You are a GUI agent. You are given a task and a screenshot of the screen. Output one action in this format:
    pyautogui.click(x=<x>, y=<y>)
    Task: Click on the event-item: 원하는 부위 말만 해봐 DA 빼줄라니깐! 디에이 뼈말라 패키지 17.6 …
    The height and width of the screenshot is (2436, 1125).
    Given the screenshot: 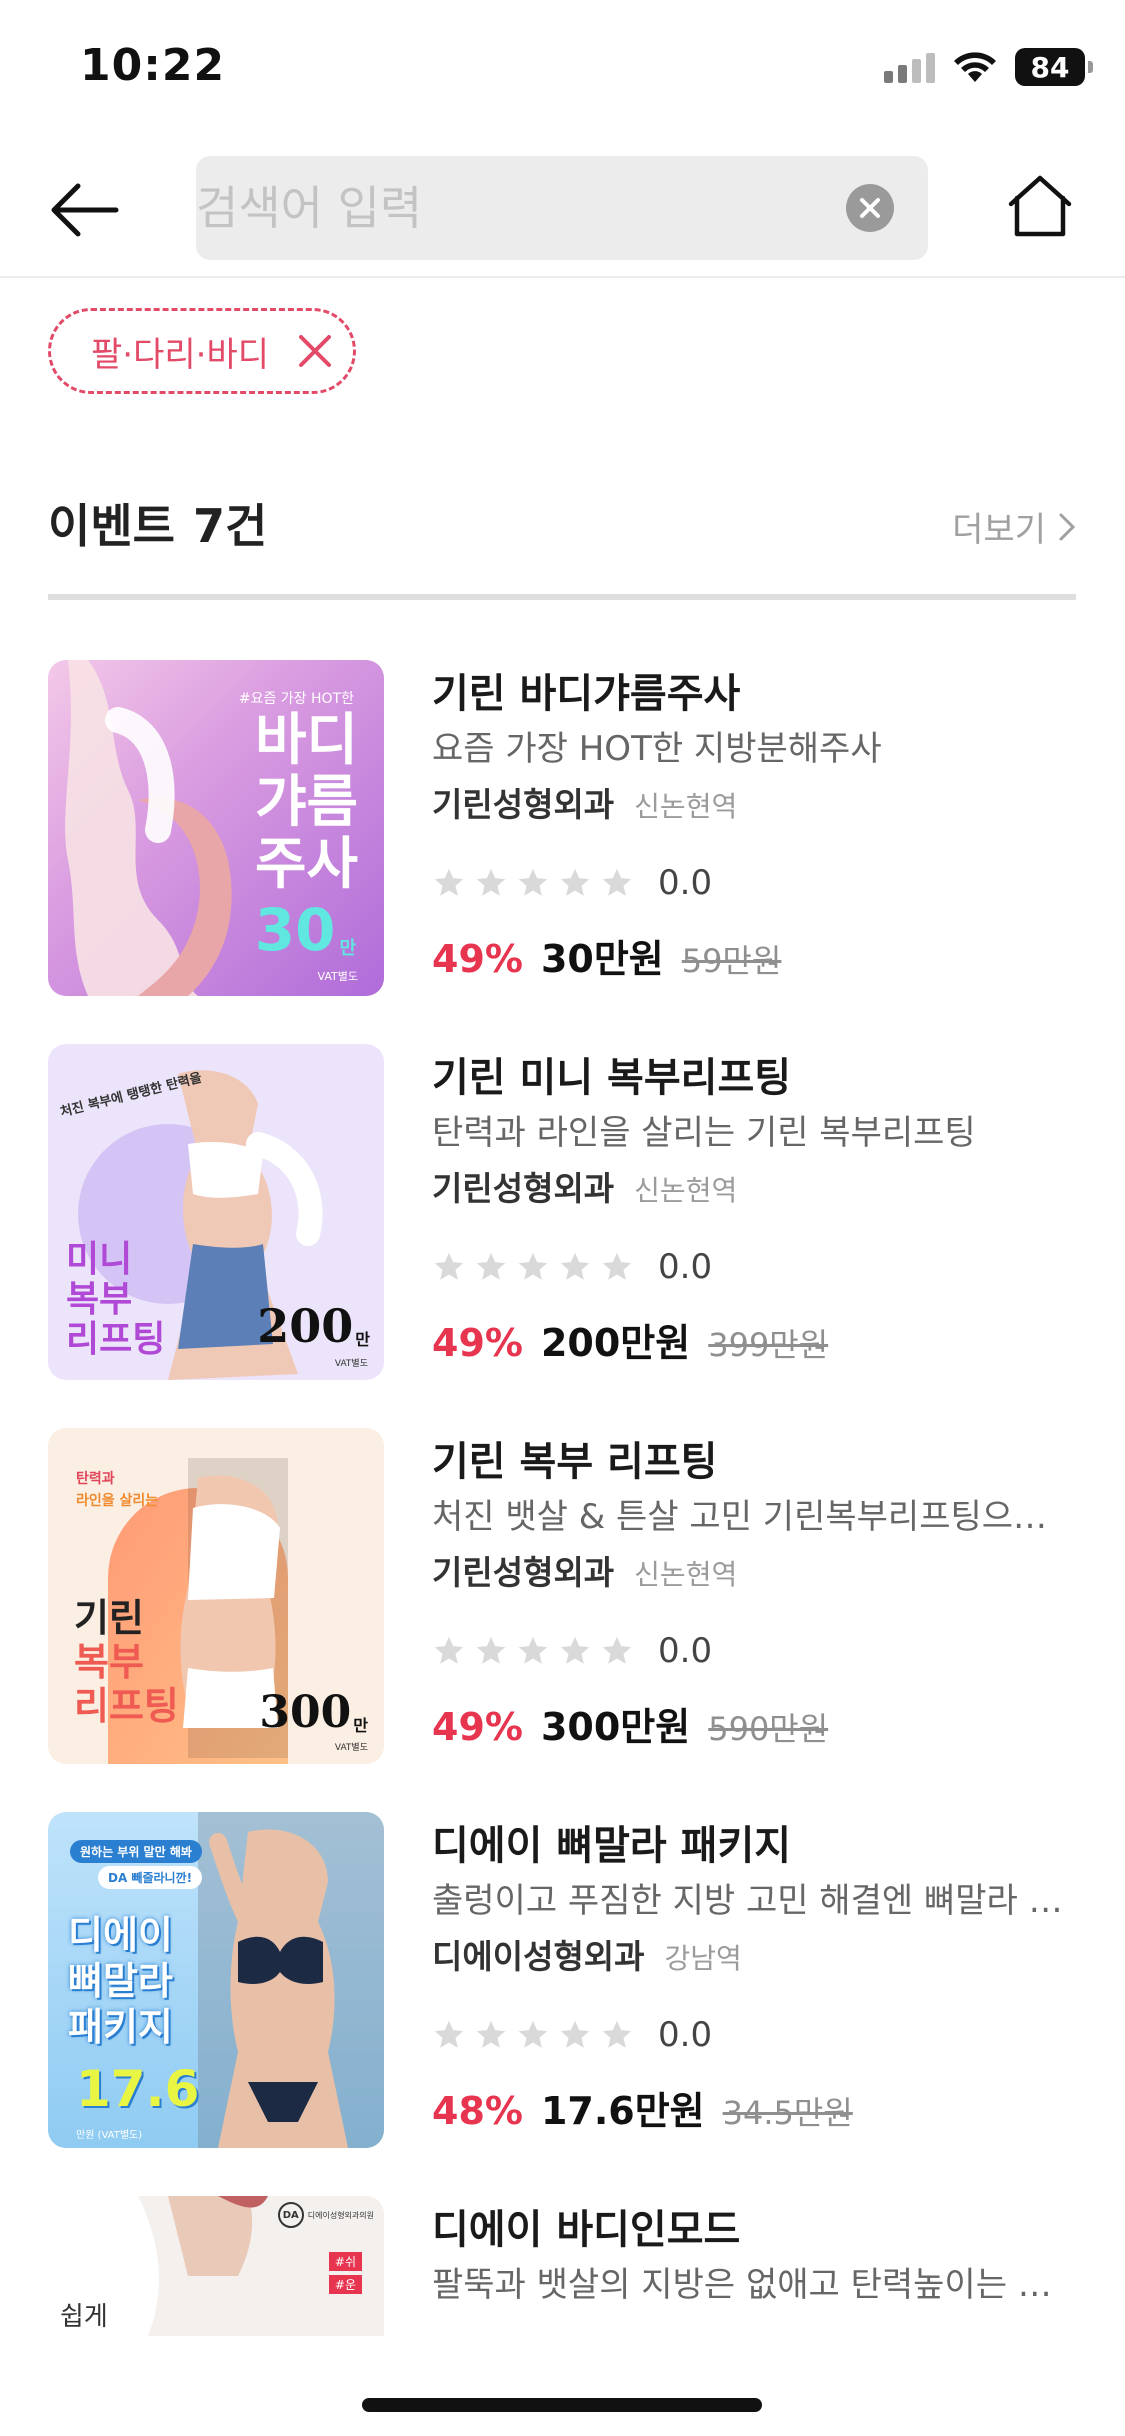 What is the action you would take?
    pyautogui.click(x=568, y=1982)
    